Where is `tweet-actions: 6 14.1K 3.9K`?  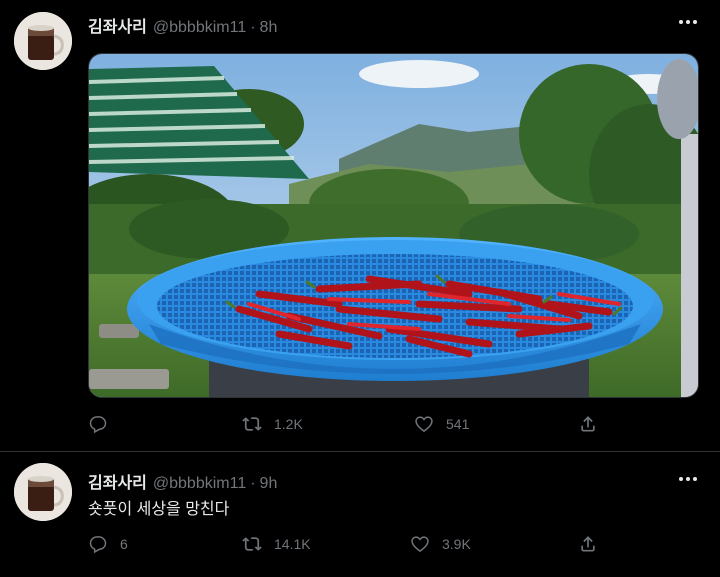 tweet-actions: 6 14.1K 3.9K is located at coordinates (348, 544).